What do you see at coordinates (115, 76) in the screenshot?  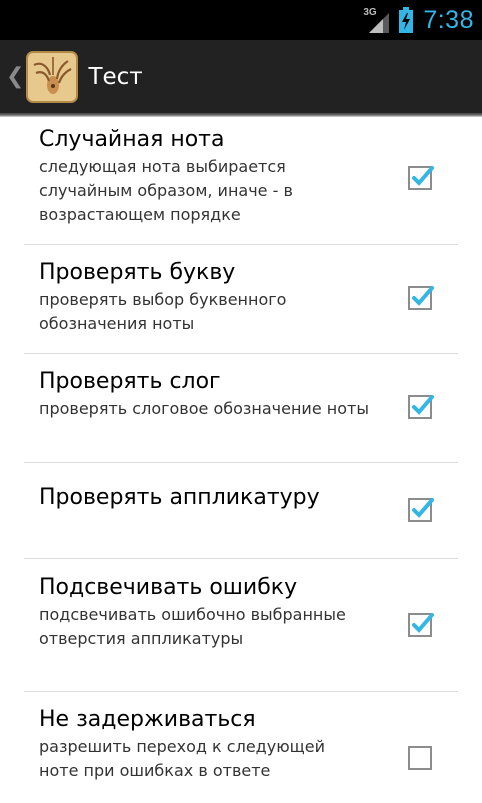 I see `page-title: Тест` at bounding box center [115, 76].